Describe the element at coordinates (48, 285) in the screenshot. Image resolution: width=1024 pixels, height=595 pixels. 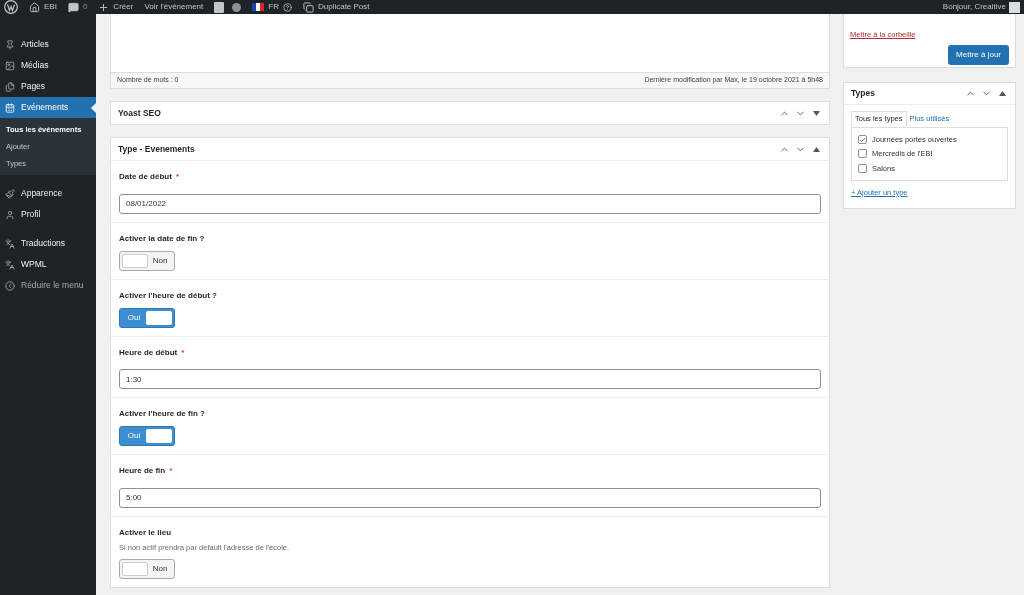
I see `sidebar-item: Réduire le menu` at that location.